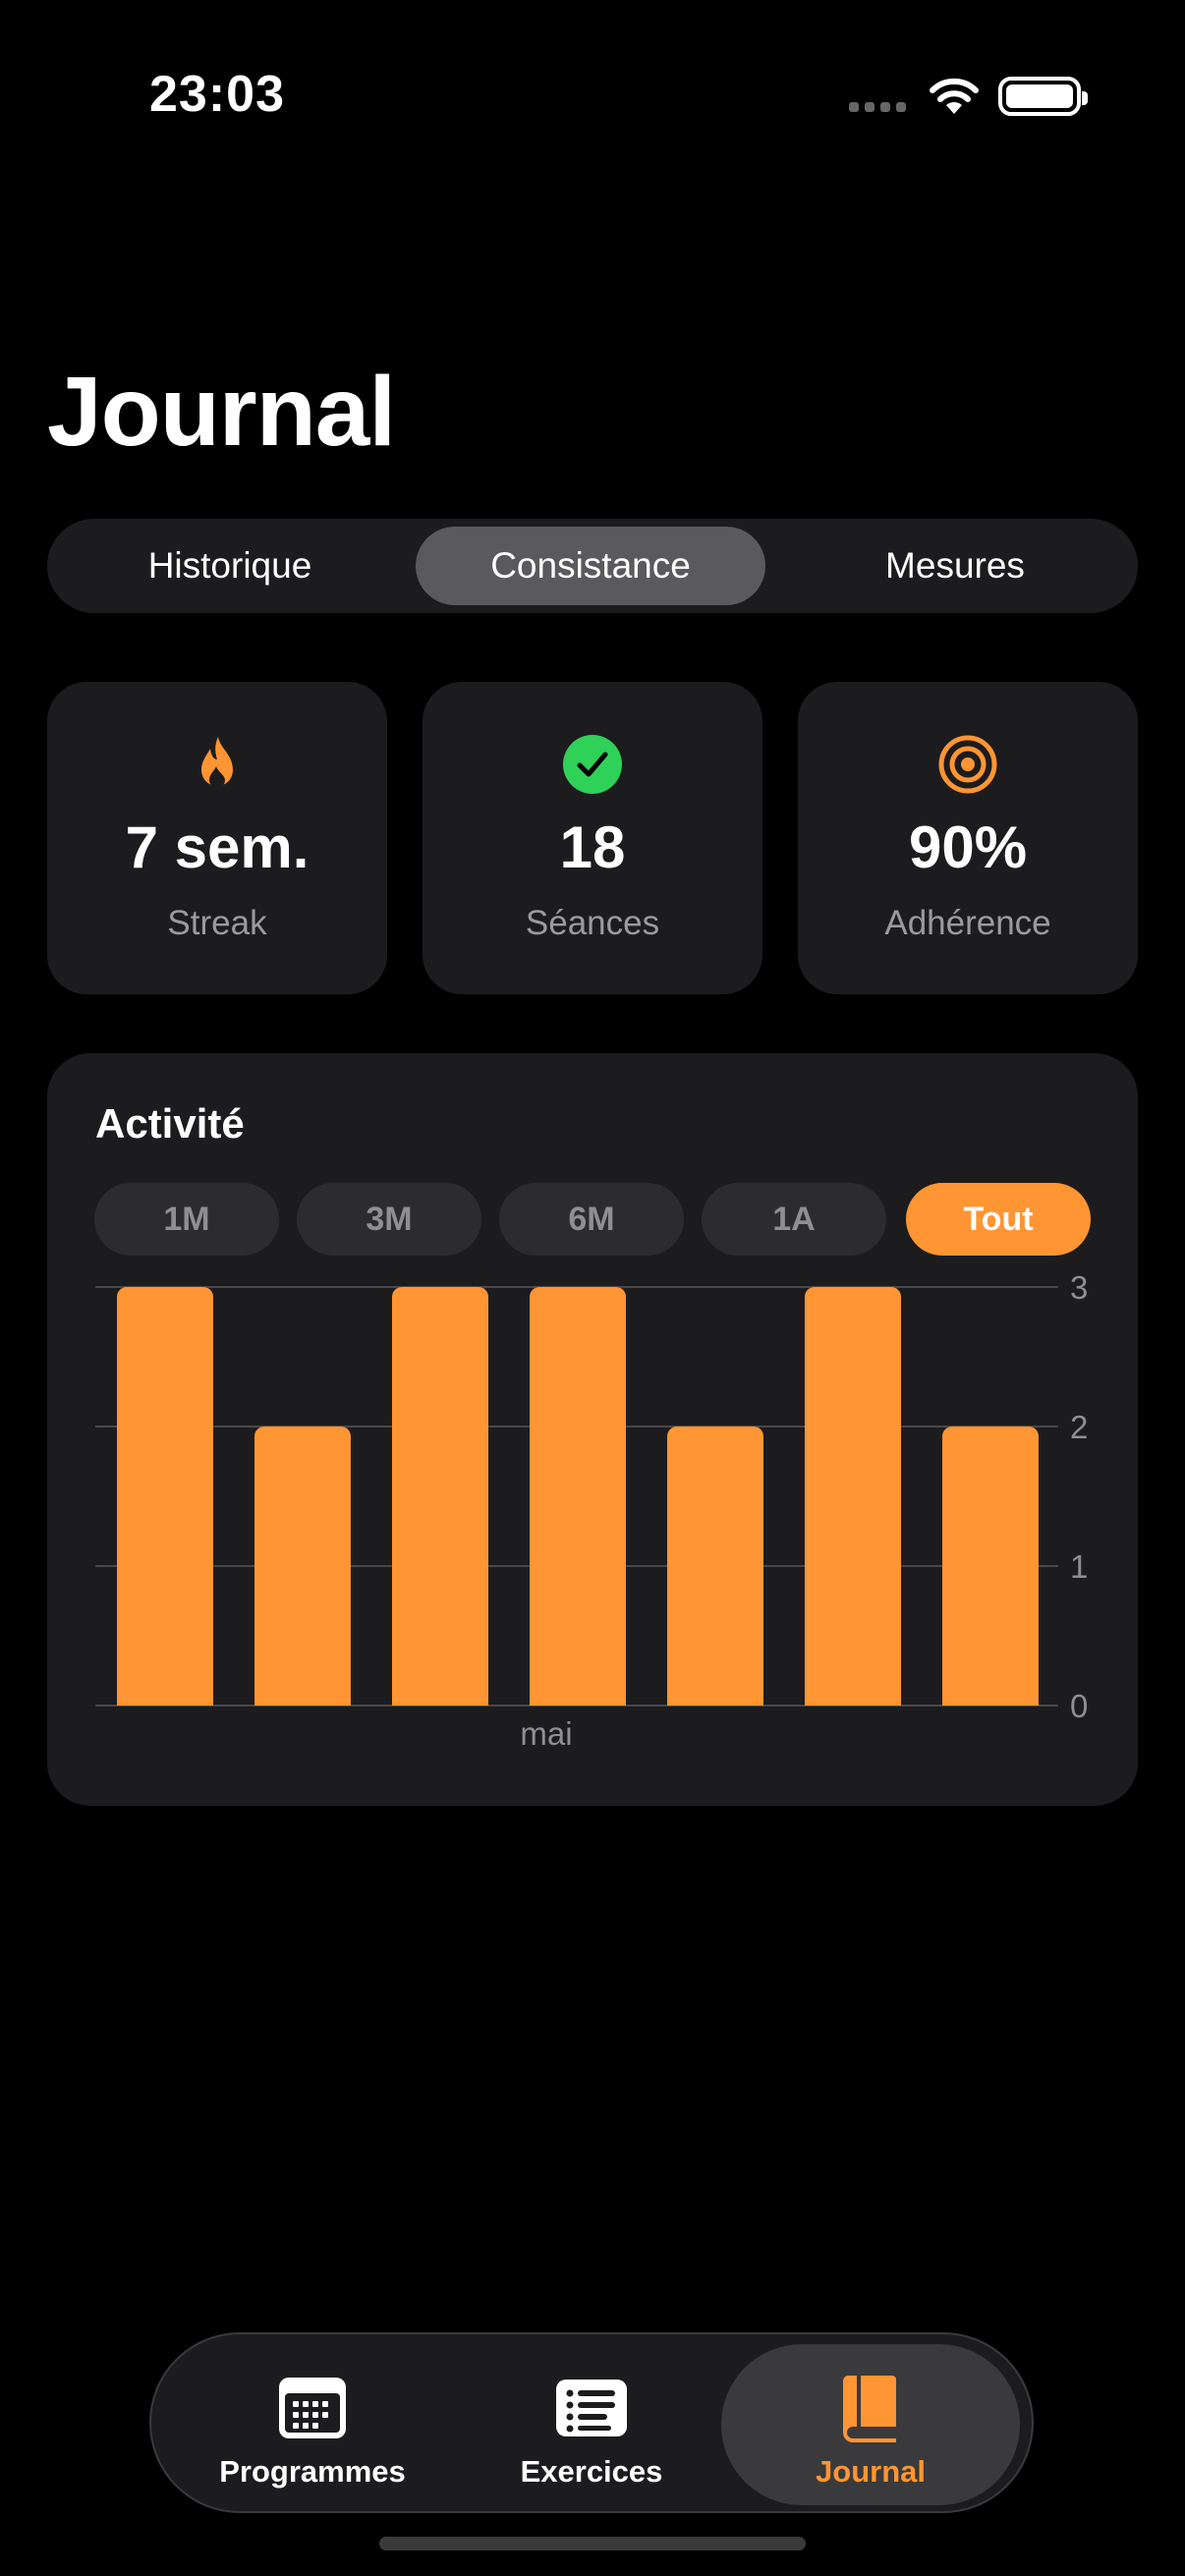 This screenshot has width=1185, height=2576. I want to click on book-icon, so click(869, 2409).